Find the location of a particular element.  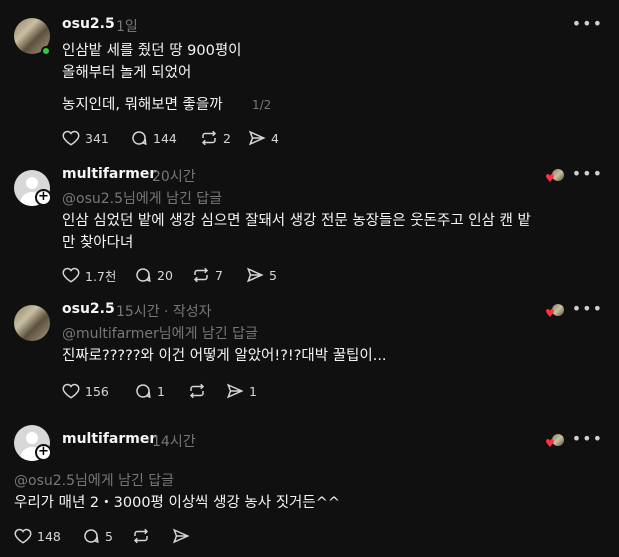

comment-button: 20 is located at coordinates (153, 275).